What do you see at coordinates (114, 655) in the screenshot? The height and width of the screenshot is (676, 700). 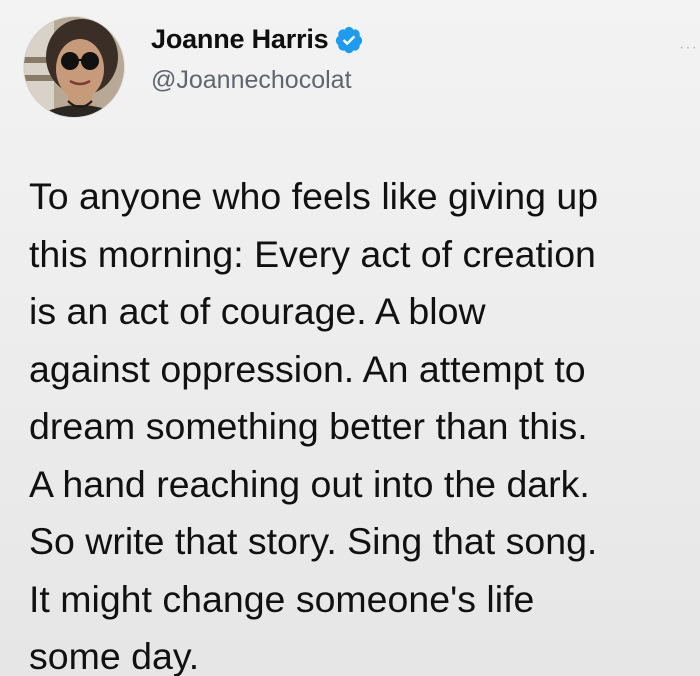 I see `tweet-line: some day.` at bounding box center [114, 655].